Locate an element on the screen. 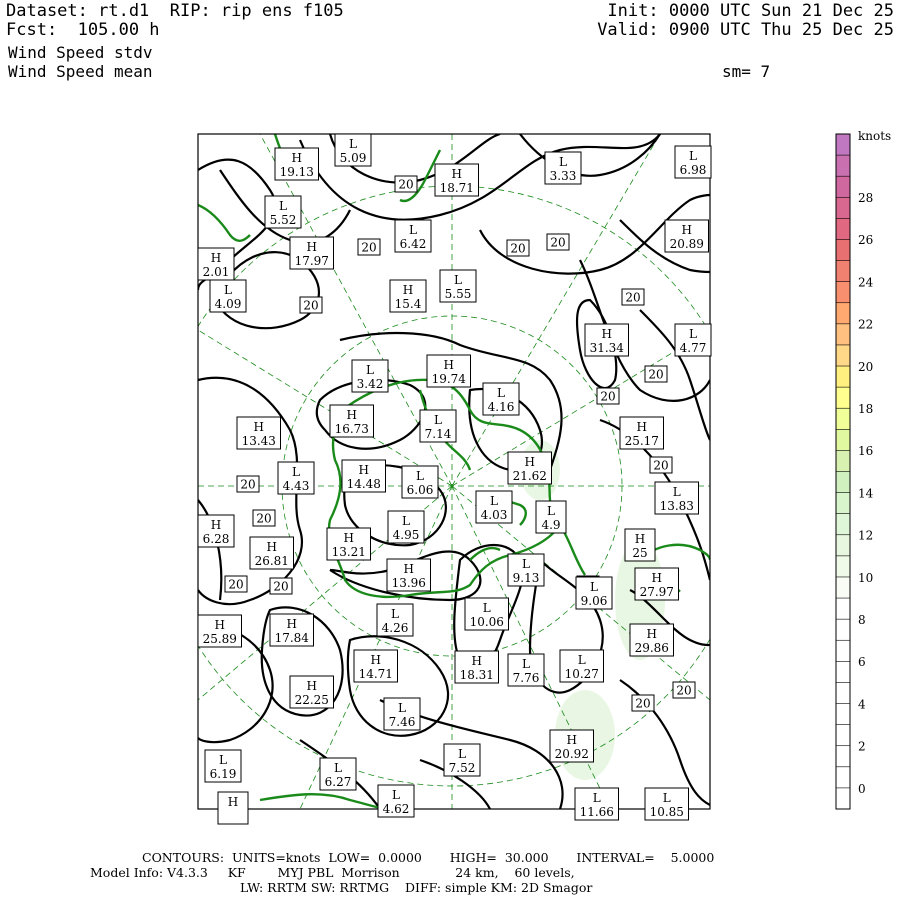 The width and height of the screenshot is (900, 900). hl-value: 25.17 is located at coordinates (642, 441).